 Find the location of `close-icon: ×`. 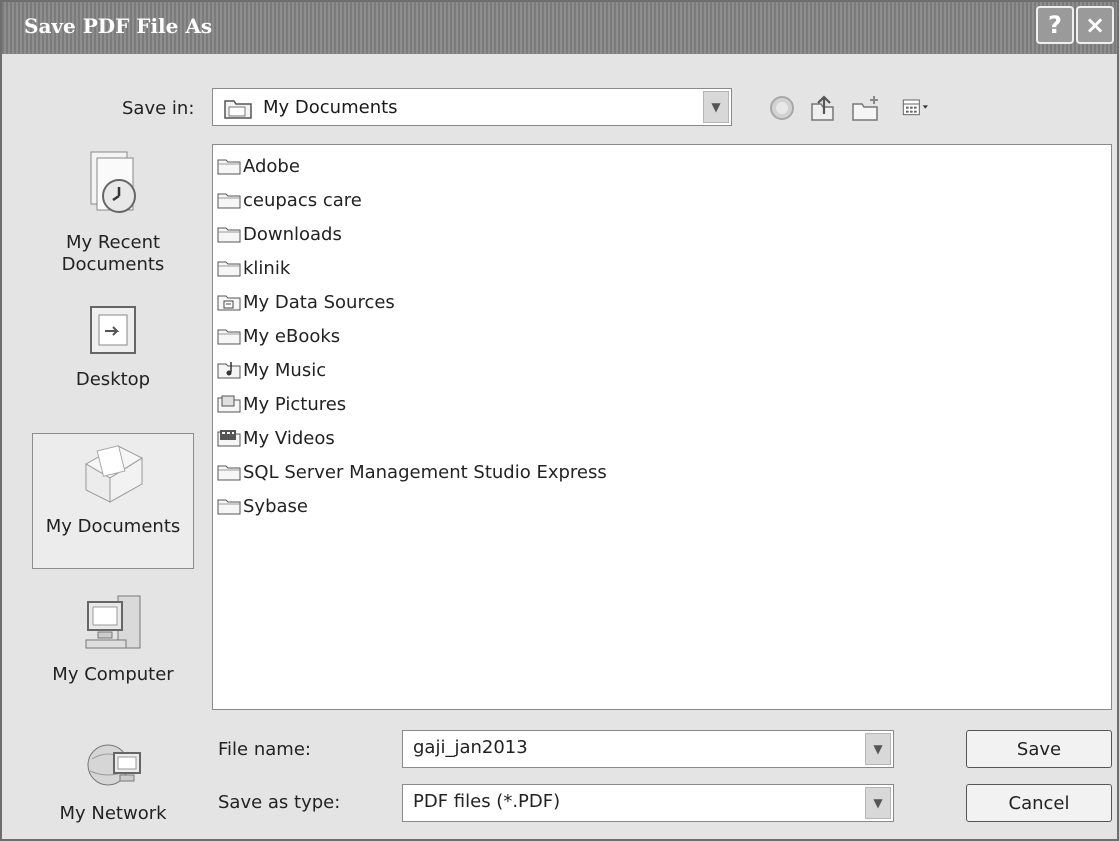

close-icon: × is located at coordinates (1095, 25).